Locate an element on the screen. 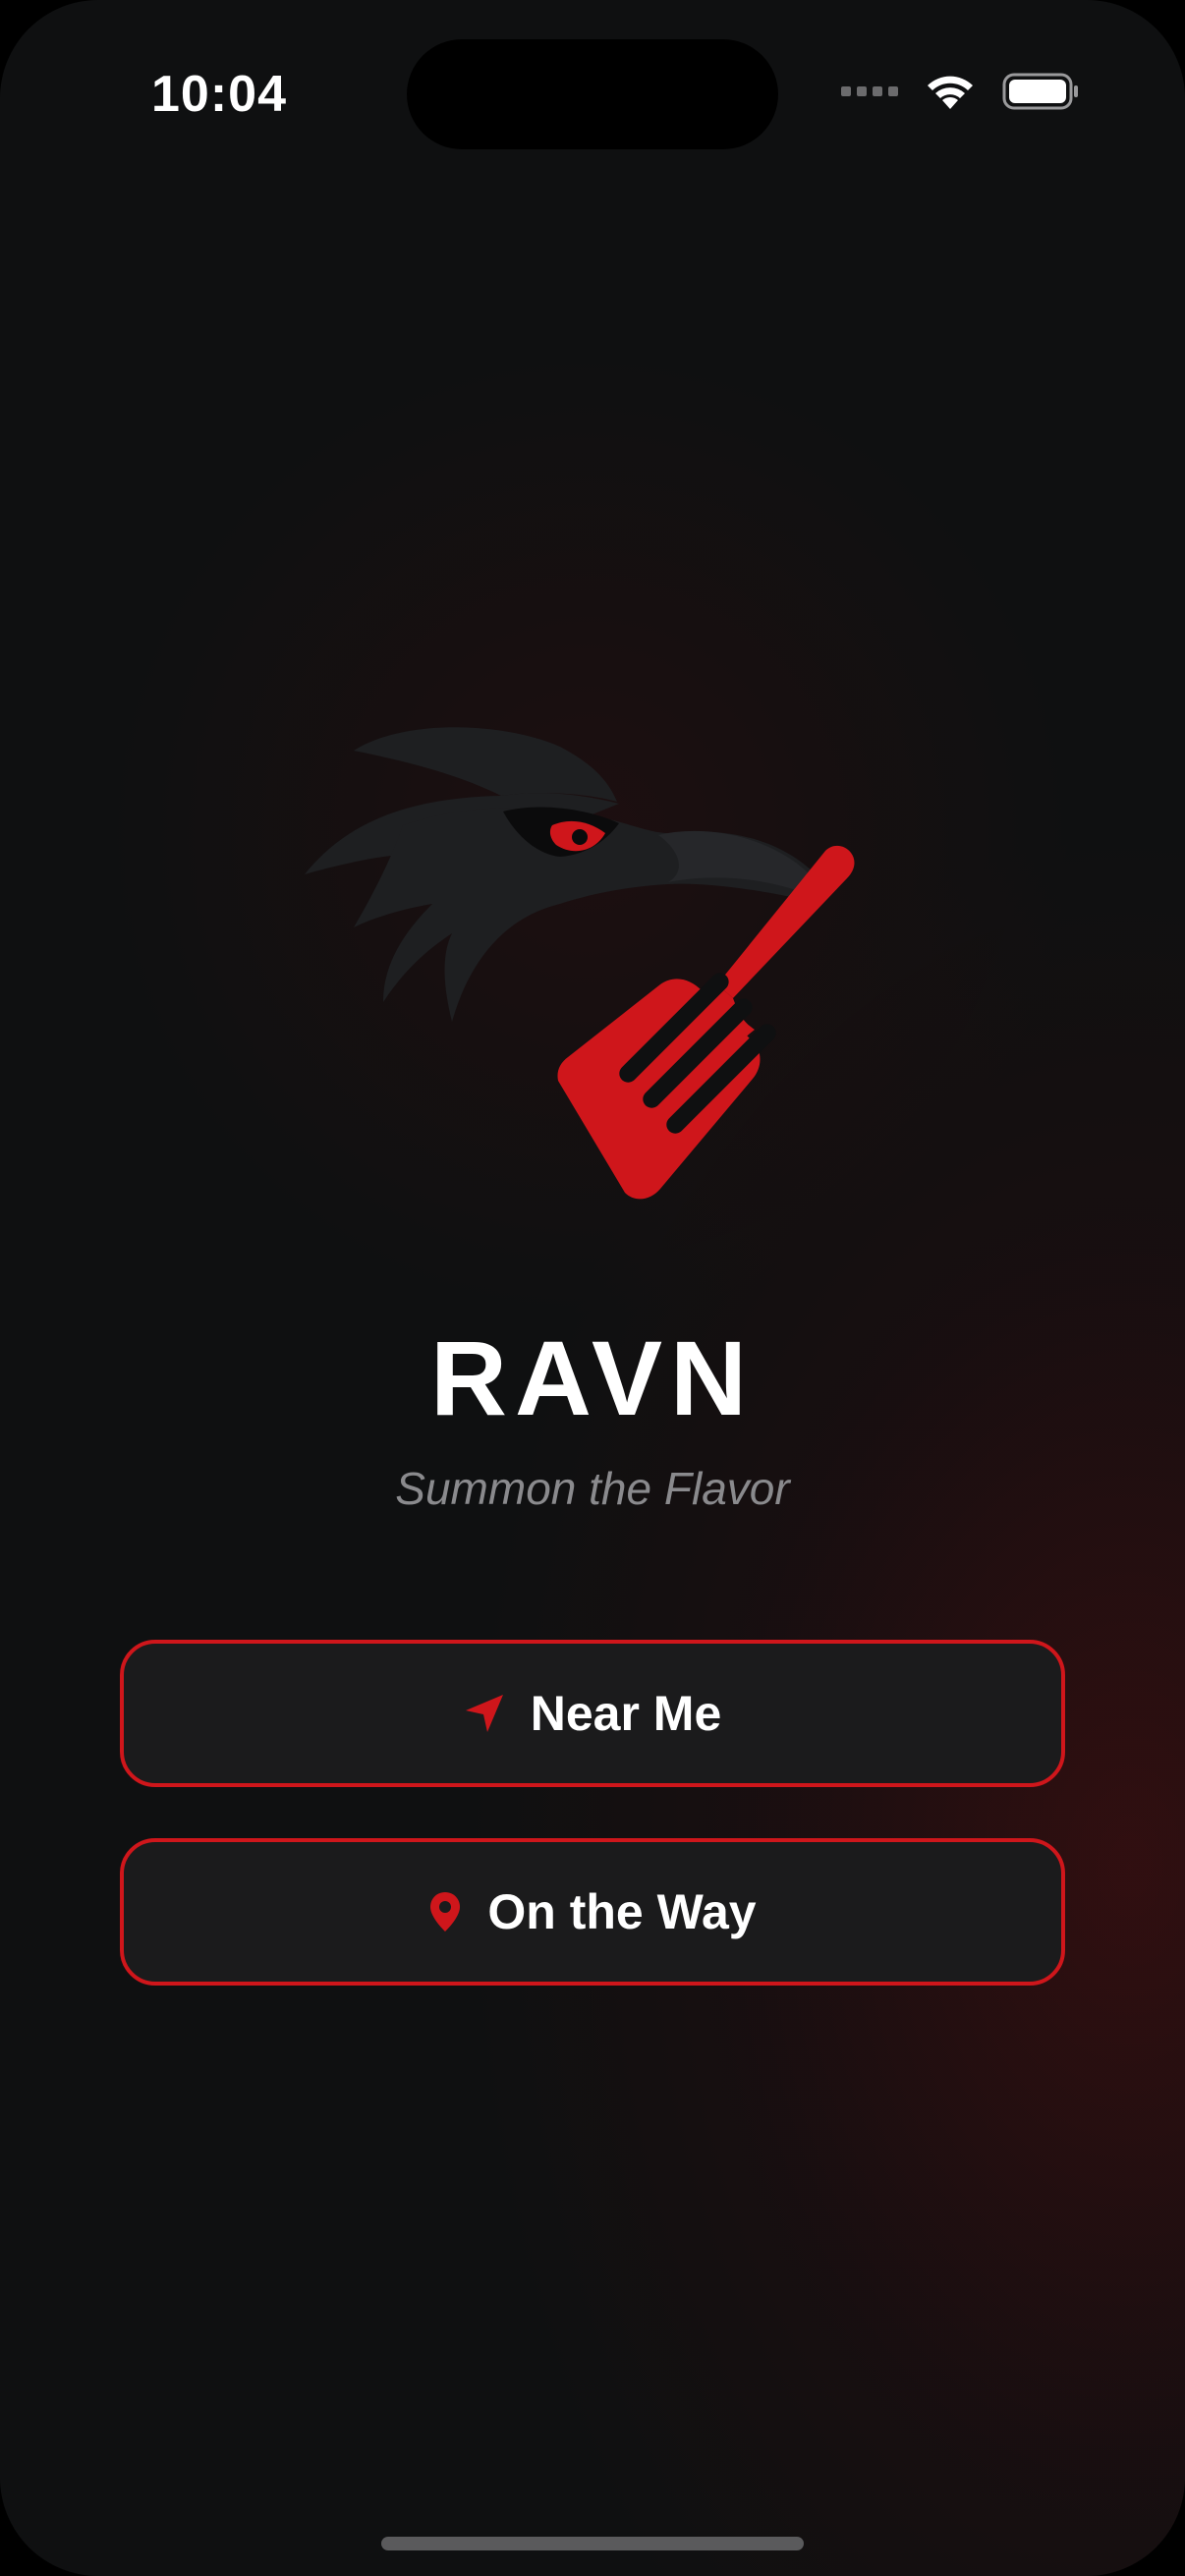 The image size is (1185, 2576). app-tagline: Summon the Flavor is located at coordinates (592, 1488).